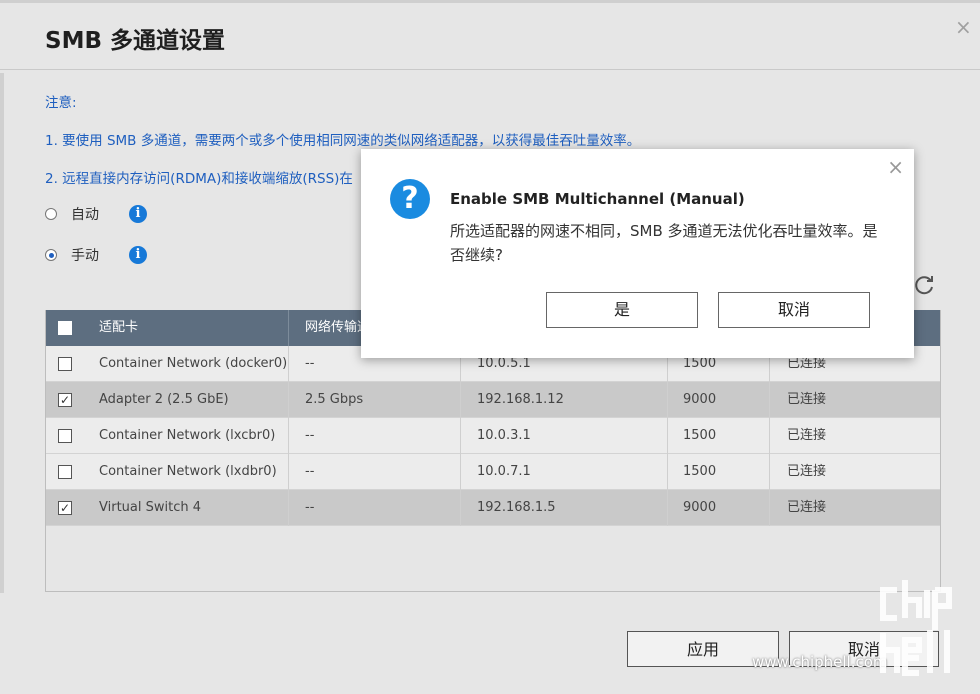 The image size is (980, 694). I want to click on mode-auto-option: 自动 i, so click(96, 214).